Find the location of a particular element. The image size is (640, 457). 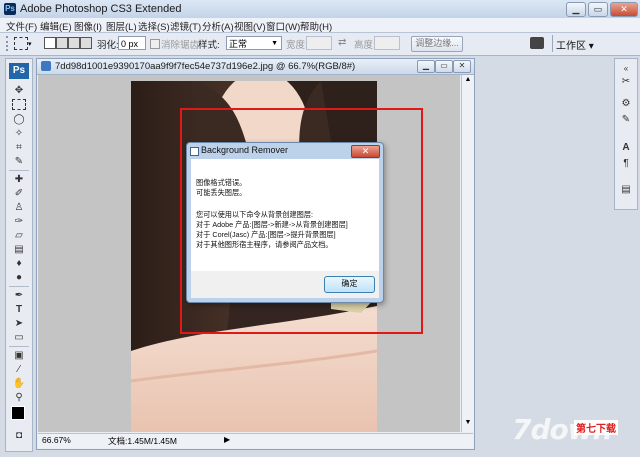

dialog-message-line: 对于其他图形宿主程序，请参阅产品文档。 is located at coordinates (264, 244).